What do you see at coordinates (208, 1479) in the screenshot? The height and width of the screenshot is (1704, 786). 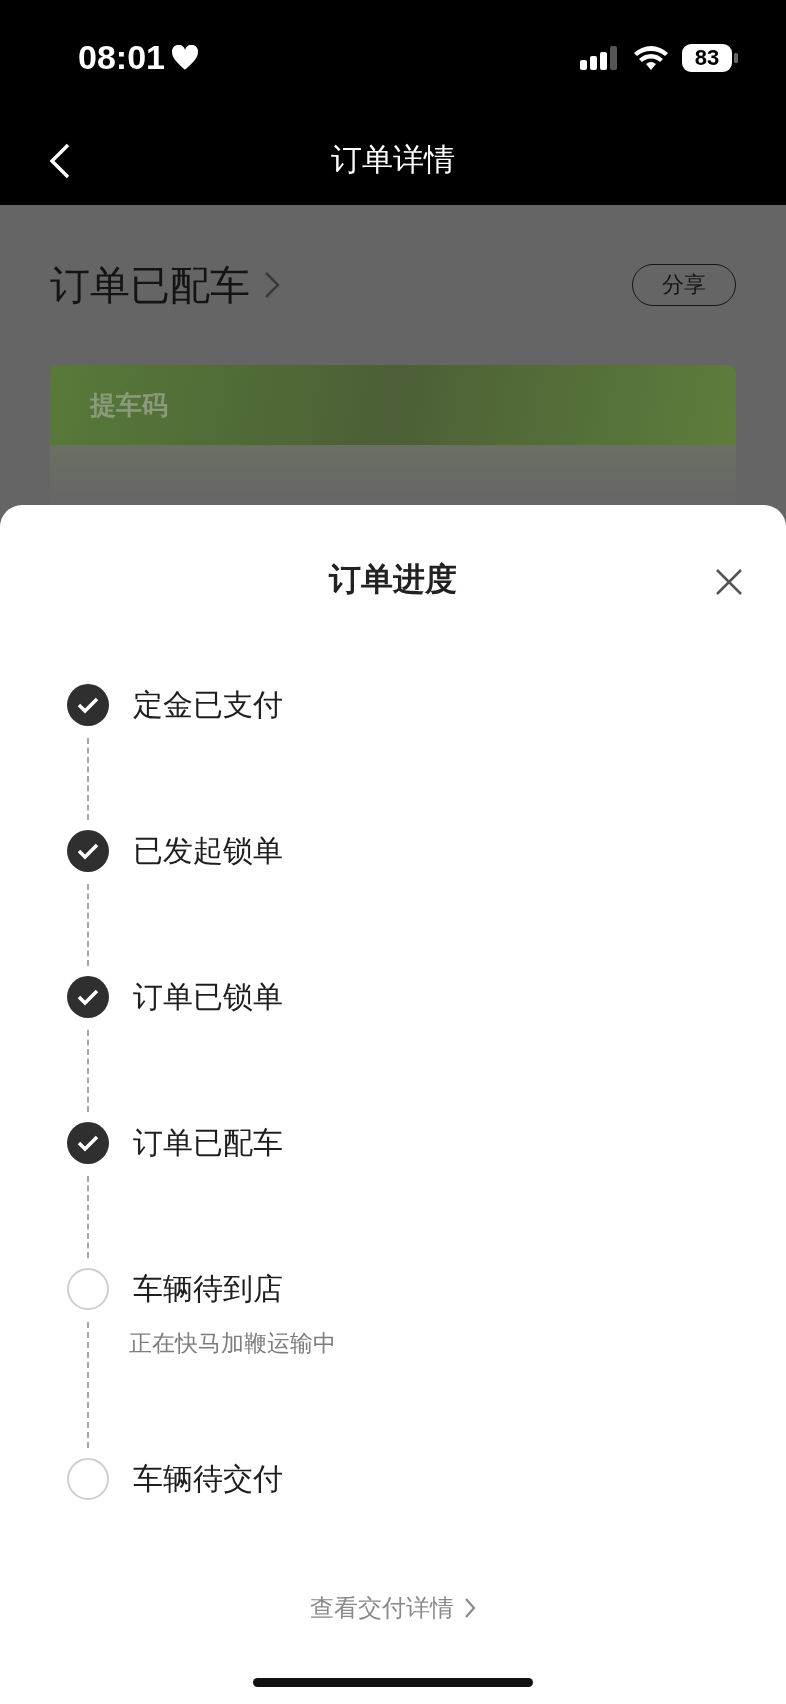 I see `step-label: 车辆待交付` at bounding box center [208, 1479].